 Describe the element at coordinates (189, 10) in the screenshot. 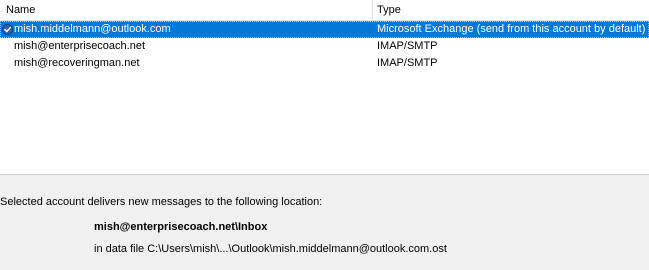

I see `column-header-name: Name` at that location.